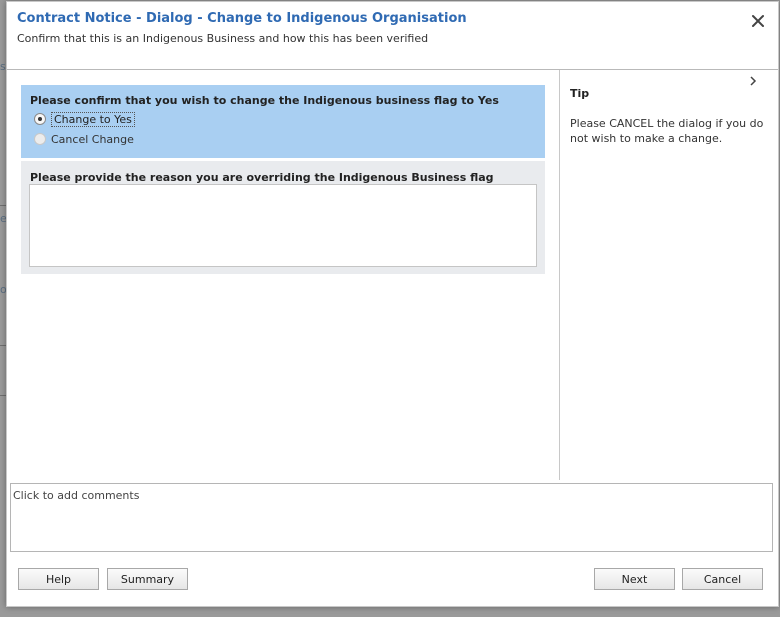 Image resolution: width=780 pixels, height=617 pixels. What do you see at coordinates (92, 139) in the screenshot?
I see `option-label: Cancel Change` at bounding box center [92, 139].